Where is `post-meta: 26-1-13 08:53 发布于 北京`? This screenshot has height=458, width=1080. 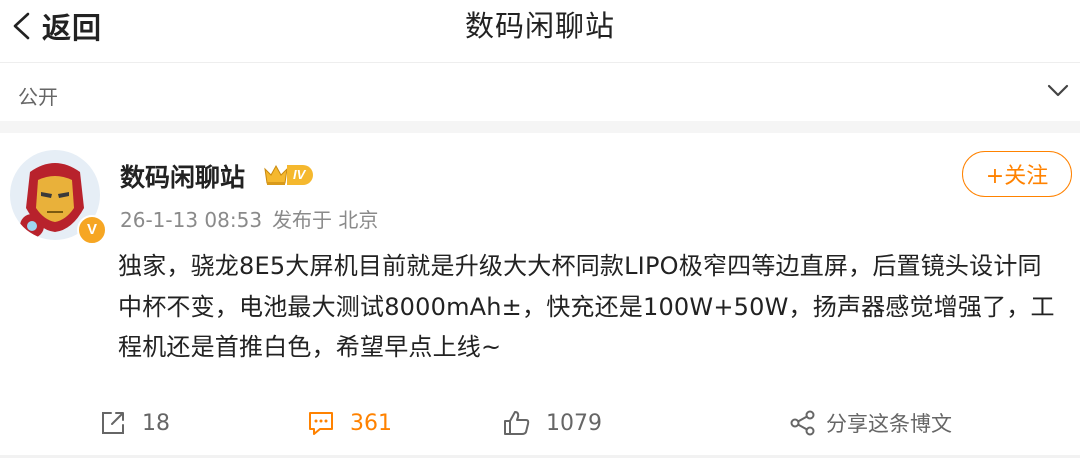 post-meta: 26-1-13 08:53 发布于 北京 is located at coordinates (254, 218).